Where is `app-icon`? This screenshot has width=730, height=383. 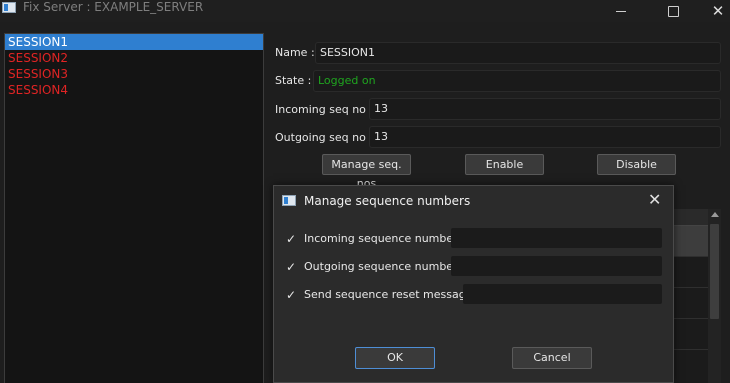
app-icon is located at coordinates (9, 7).